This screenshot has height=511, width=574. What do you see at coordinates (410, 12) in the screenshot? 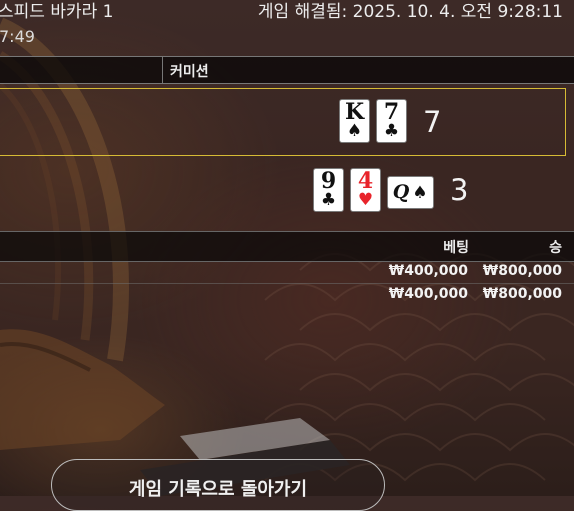
I see `game-resolved-timestamp: 게임 해결됨: 2025. 10. 4. 오전 9:28:11` at bounding box center [410, 12].